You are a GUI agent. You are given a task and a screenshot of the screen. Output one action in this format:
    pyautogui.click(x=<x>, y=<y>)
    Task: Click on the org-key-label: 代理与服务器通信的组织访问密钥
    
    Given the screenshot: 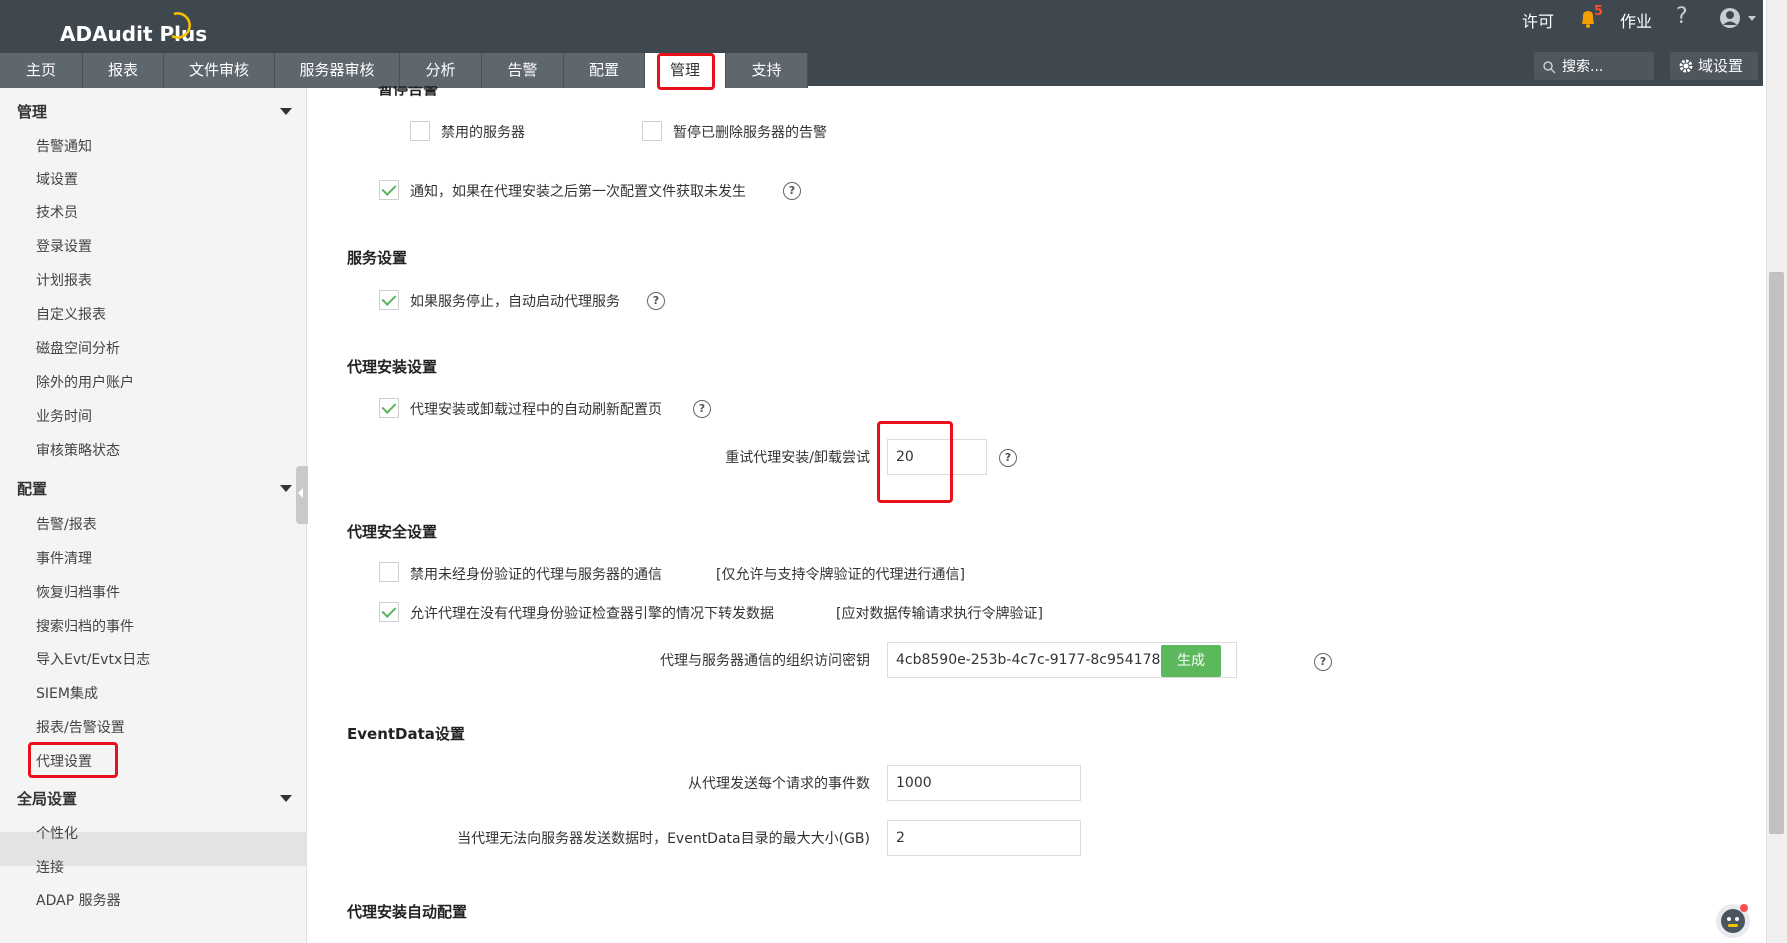 What is the action you would take?
    pyautogui.click(x=765, y=661)
    